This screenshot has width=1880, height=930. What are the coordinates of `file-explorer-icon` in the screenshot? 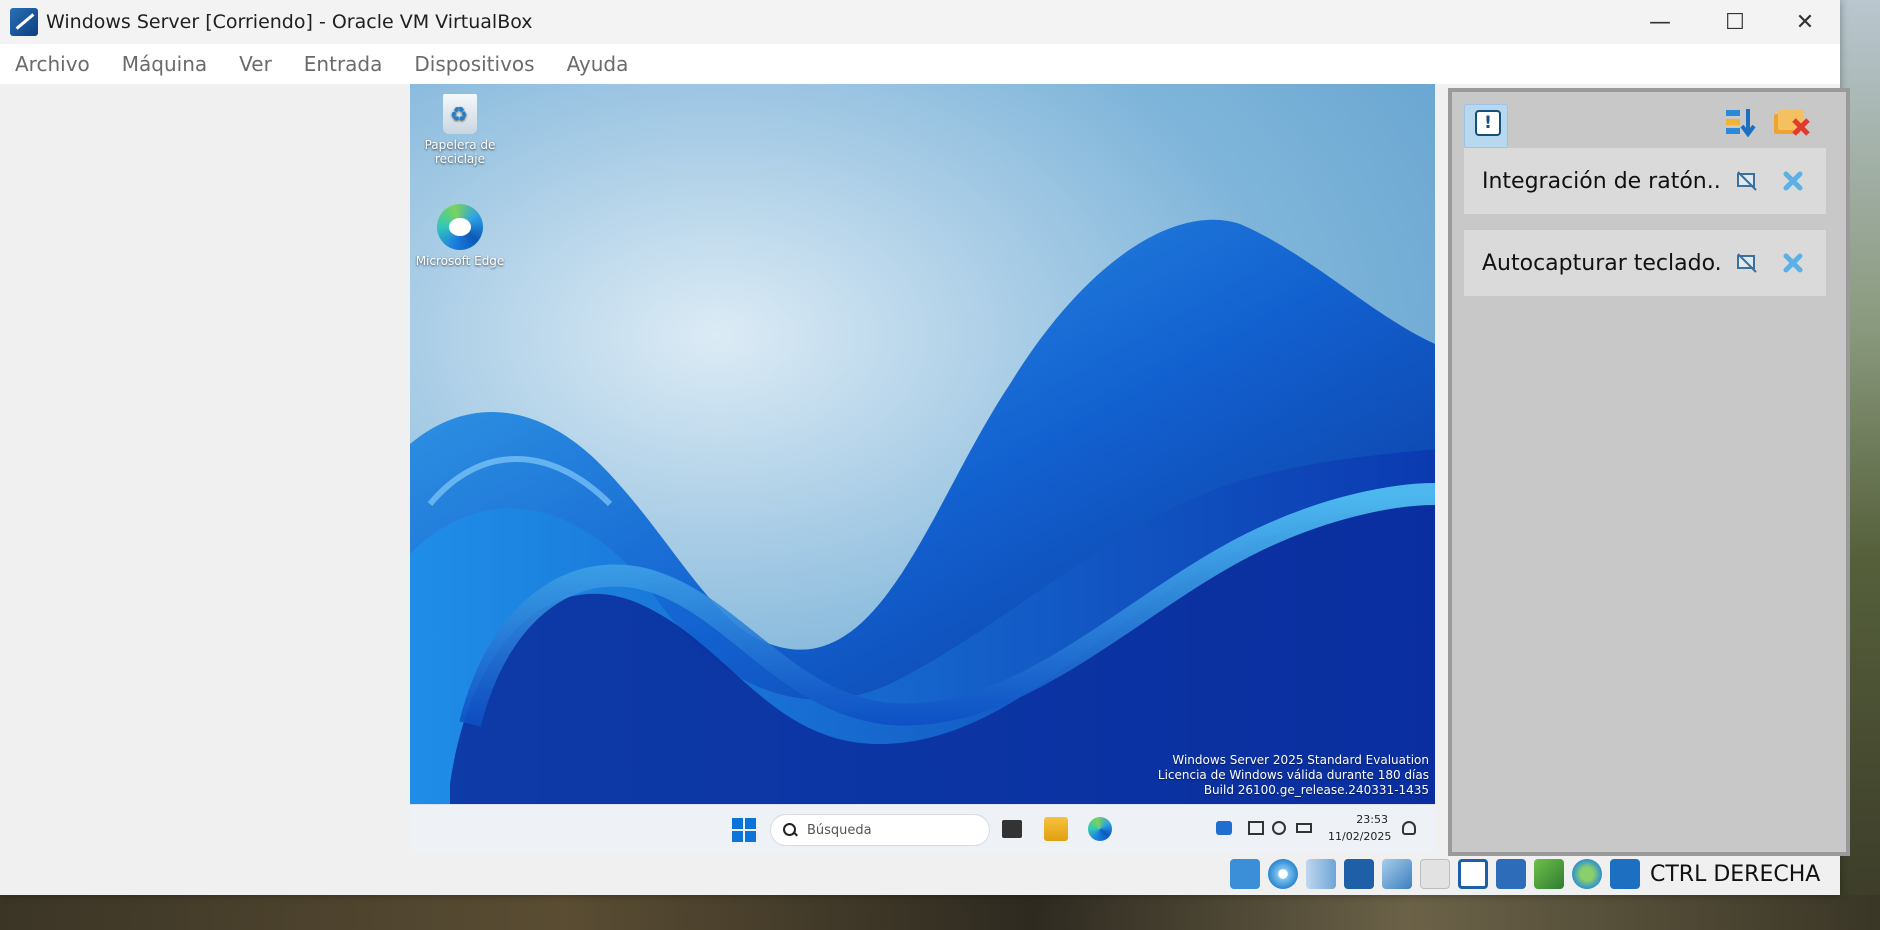 It's located at (1056, 829).